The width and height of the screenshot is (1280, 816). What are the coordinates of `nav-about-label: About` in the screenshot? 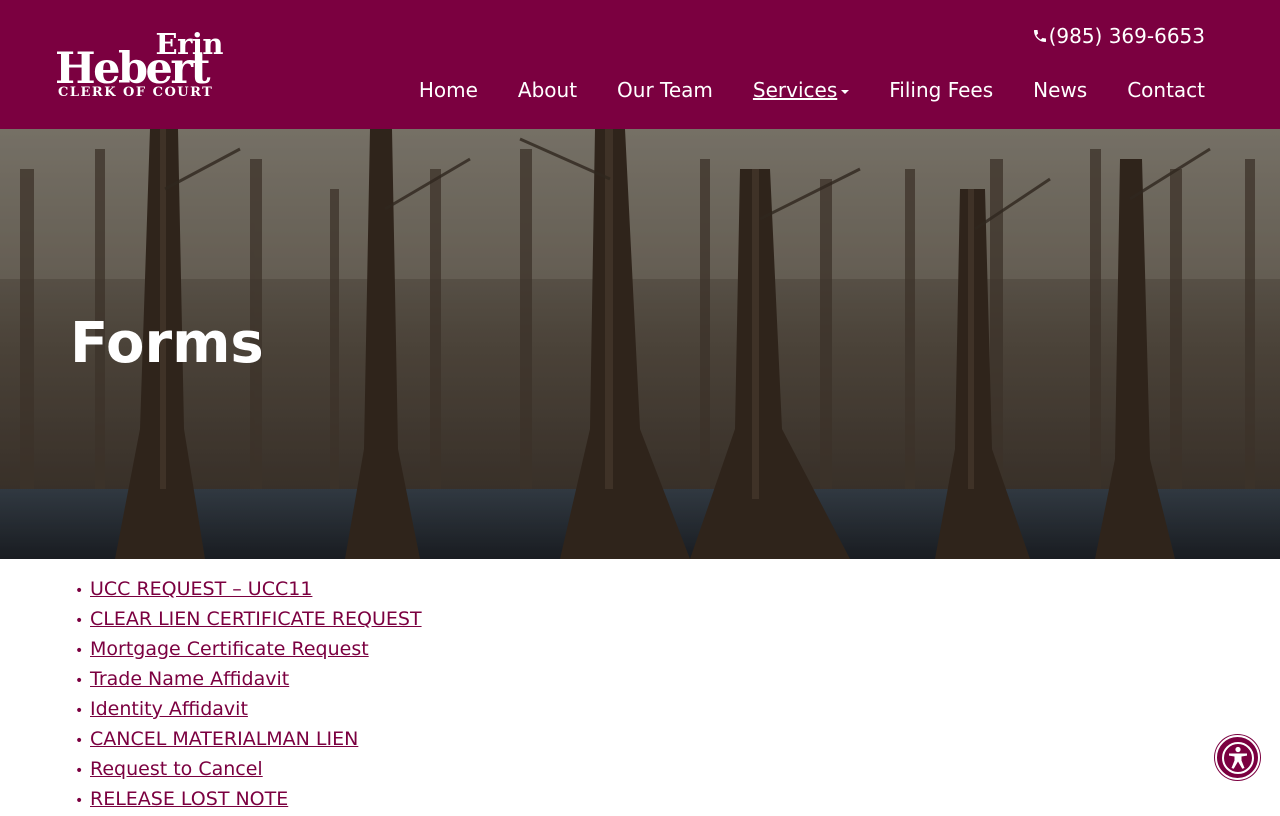 It's located at (547, 90).